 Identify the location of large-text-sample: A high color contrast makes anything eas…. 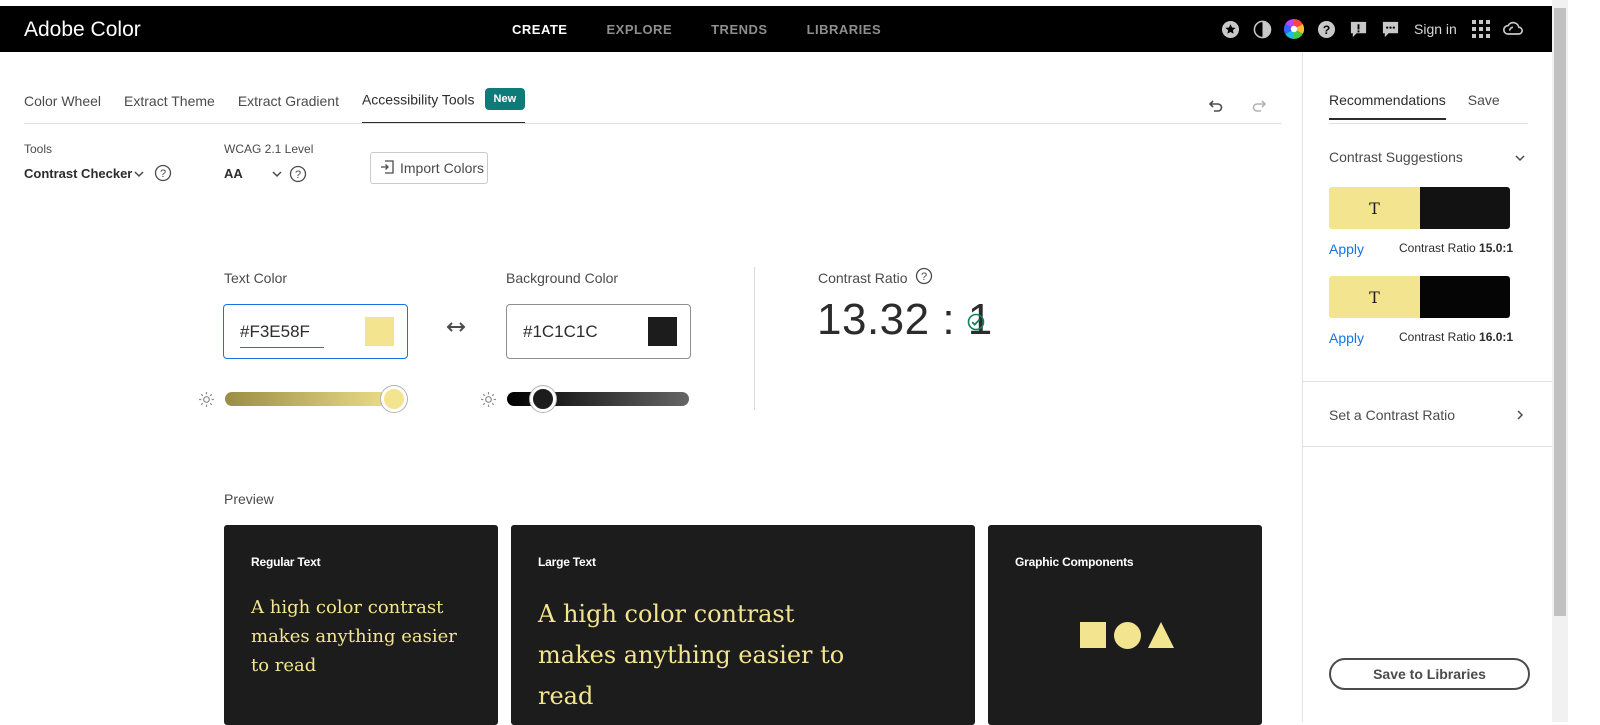
(691, 655).